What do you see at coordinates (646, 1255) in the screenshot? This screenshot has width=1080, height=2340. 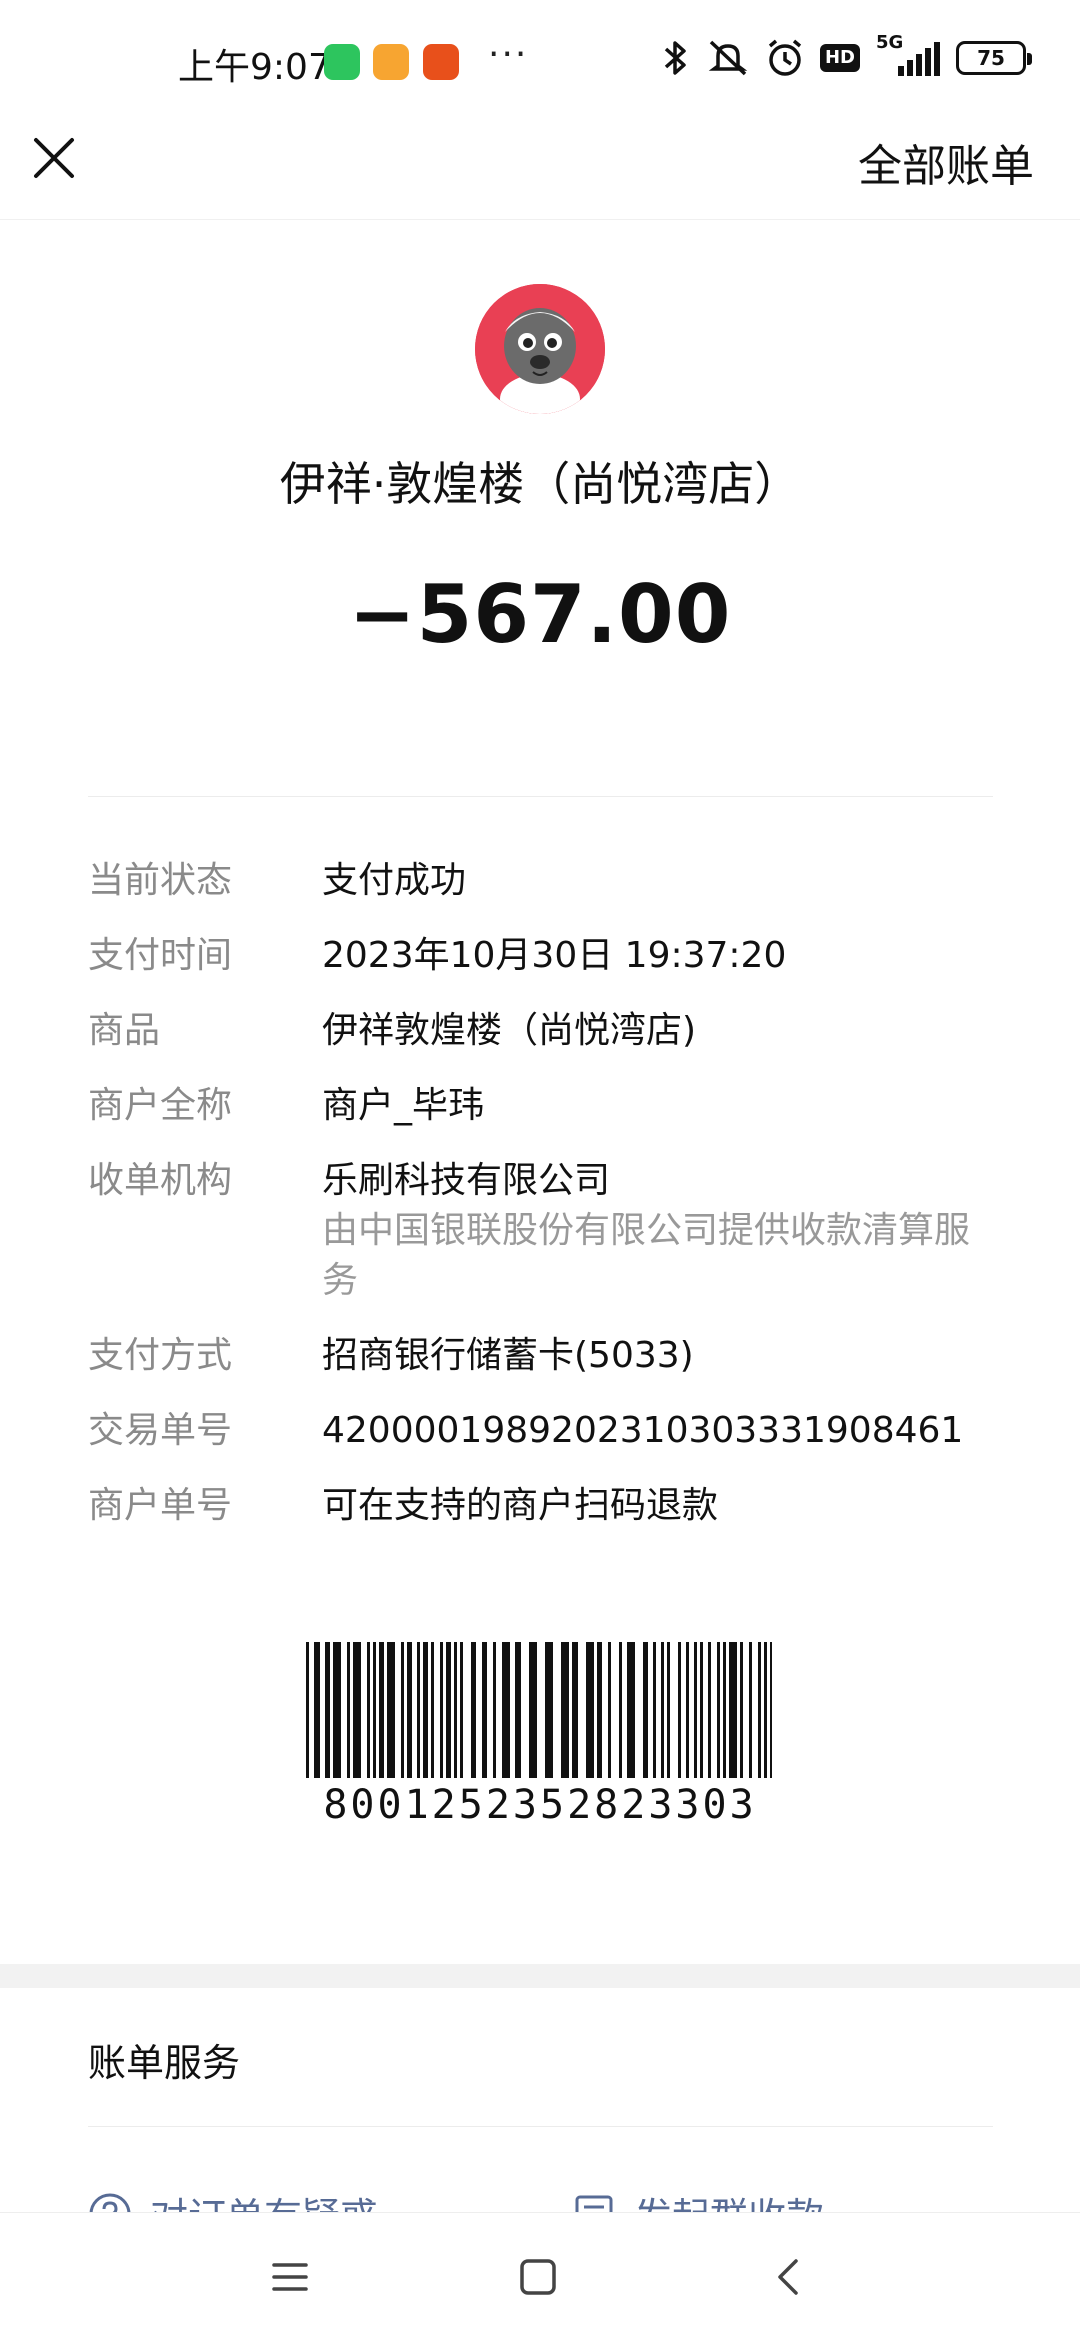 I see `acquirer-note: 由中国银联股份有限公司提供收款清算服务` at bounding box center [646, 1255].